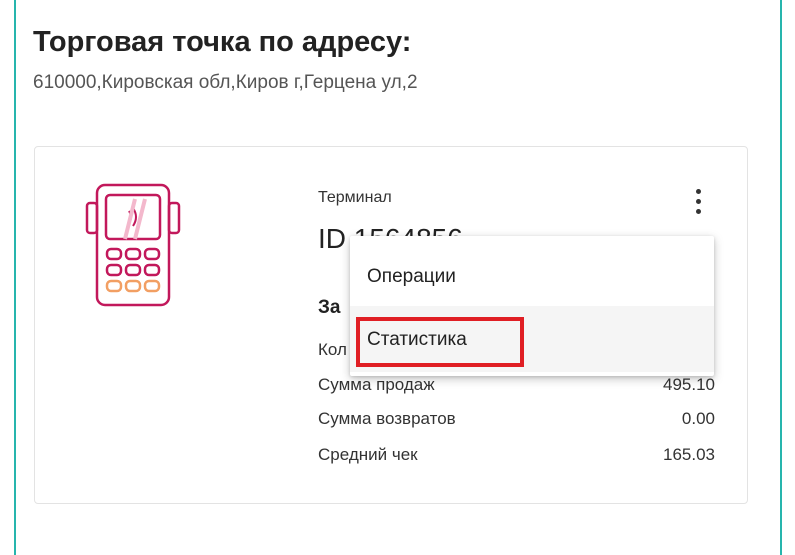 Image resolution: width=795 pixels, height=555 pixels. Describe the element at coordinates (332, 349) in the screenshot. I see `stat-label: Кол` at that location.